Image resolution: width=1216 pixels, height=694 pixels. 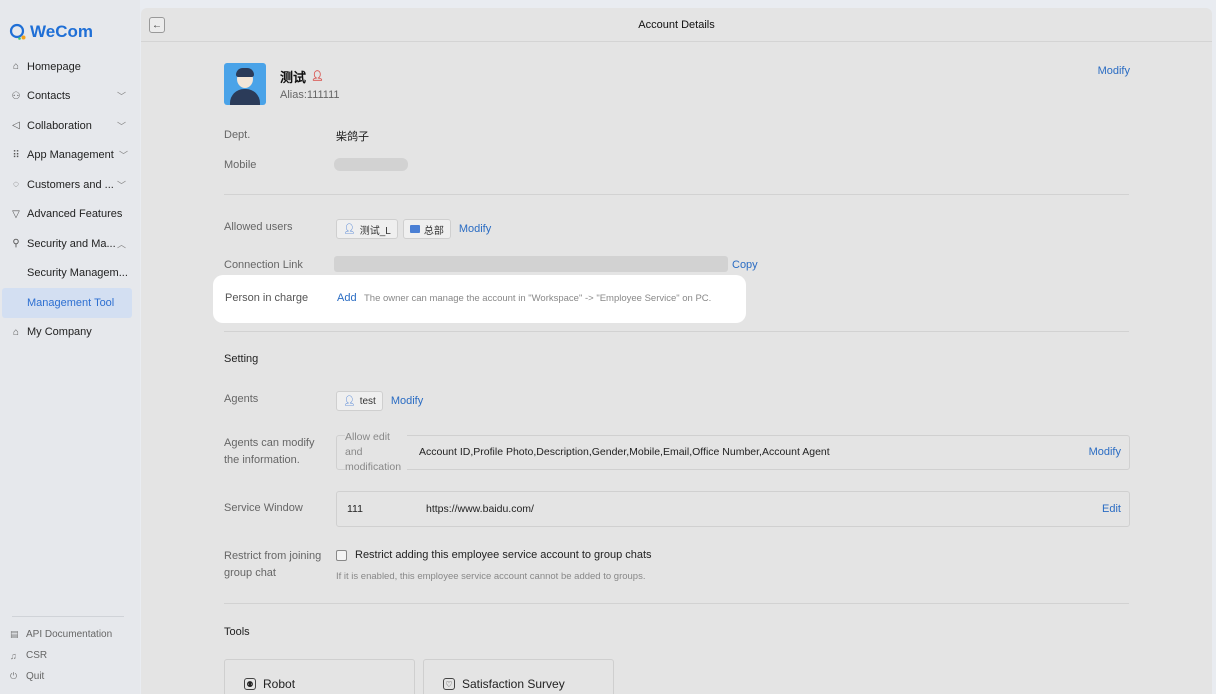 I want to click on advanced-icon: ▽, so click(x=16, y=214).